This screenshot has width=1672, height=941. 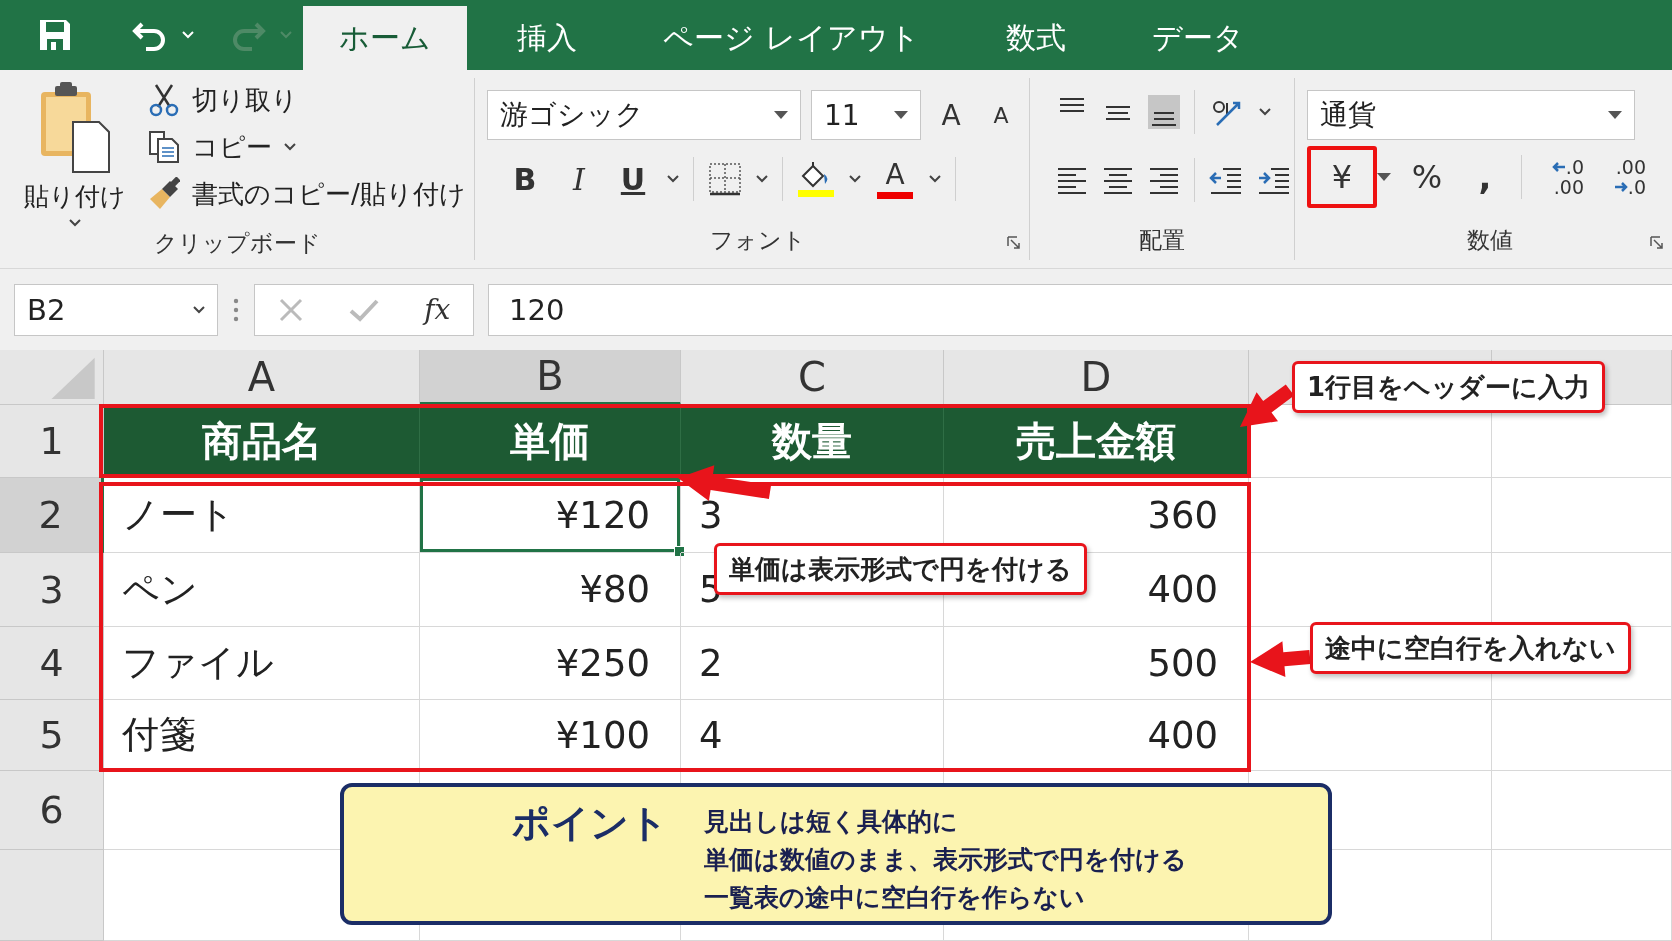 What do you see at coordinates (758, 240) in the screenshot?
I see `group-label: フォント` at bounding box center [758, 240].